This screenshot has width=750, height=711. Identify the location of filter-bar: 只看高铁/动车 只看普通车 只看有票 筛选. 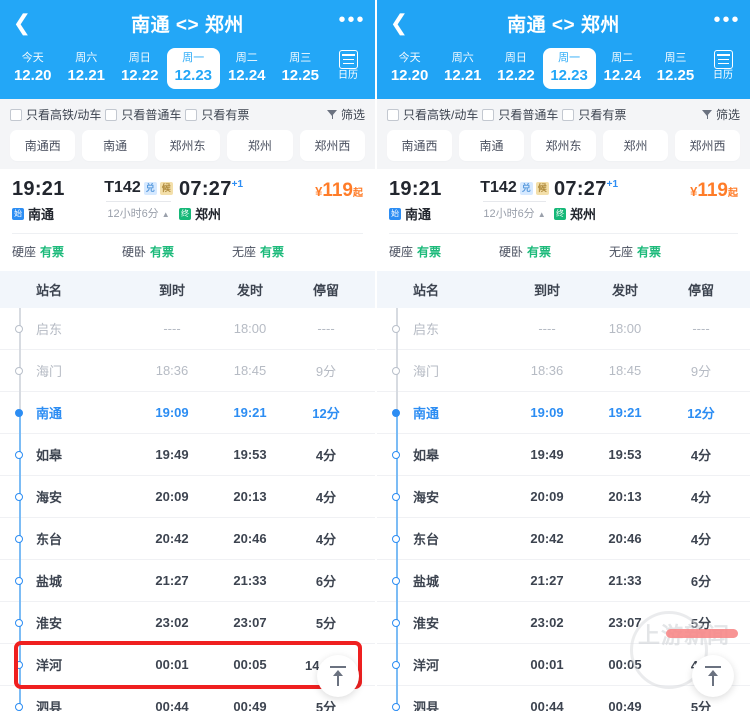
(187, 114).